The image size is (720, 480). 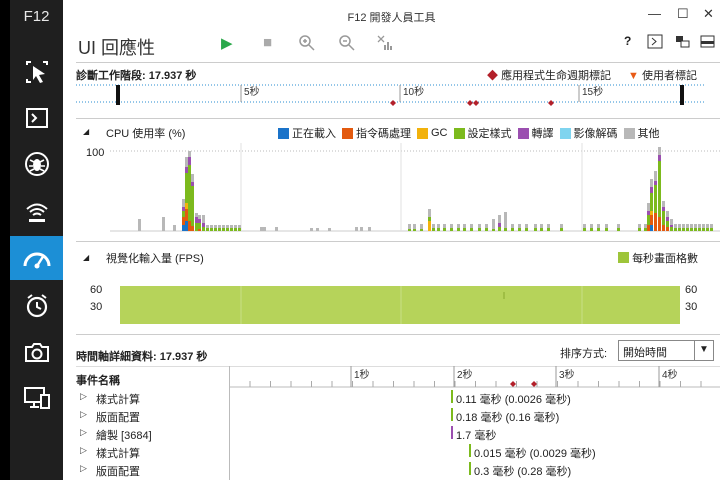 What do you see at coordinates (400, 305) in the screenshot?
I see `fps-chart` at bounding box center [400, 305].